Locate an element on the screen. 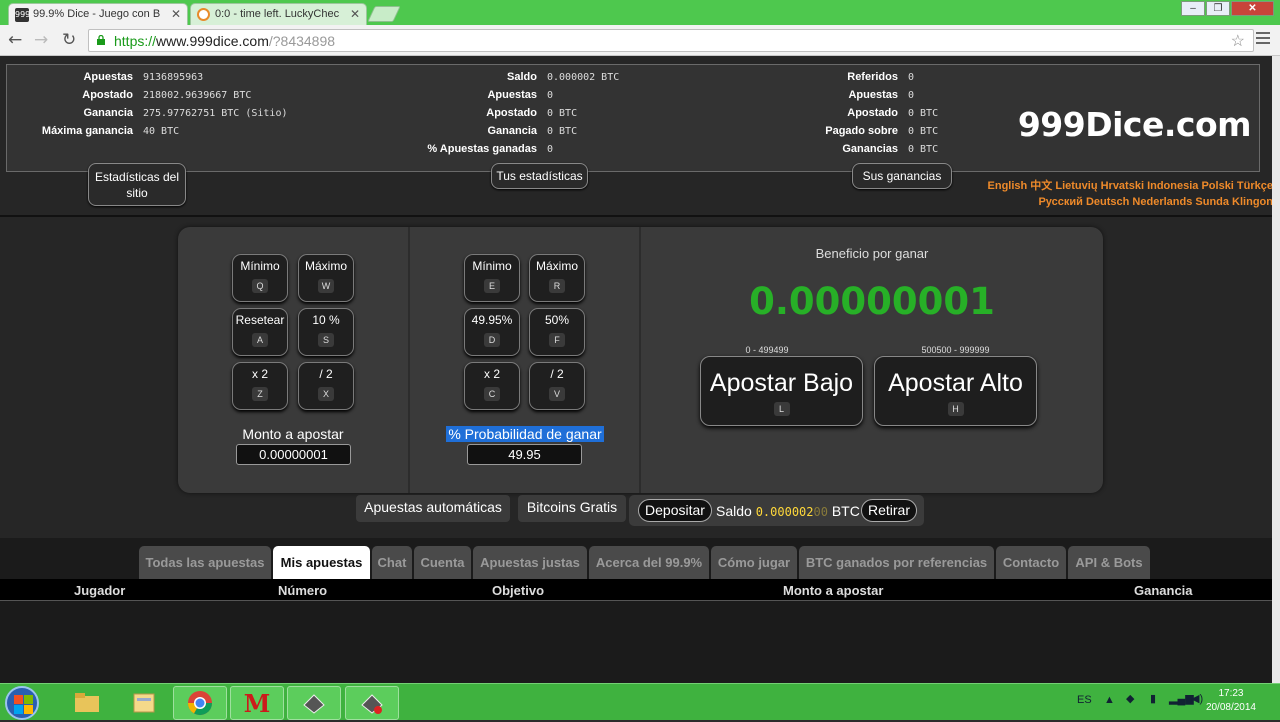  url-scheme: https:// is located at coordinates (135, 41).